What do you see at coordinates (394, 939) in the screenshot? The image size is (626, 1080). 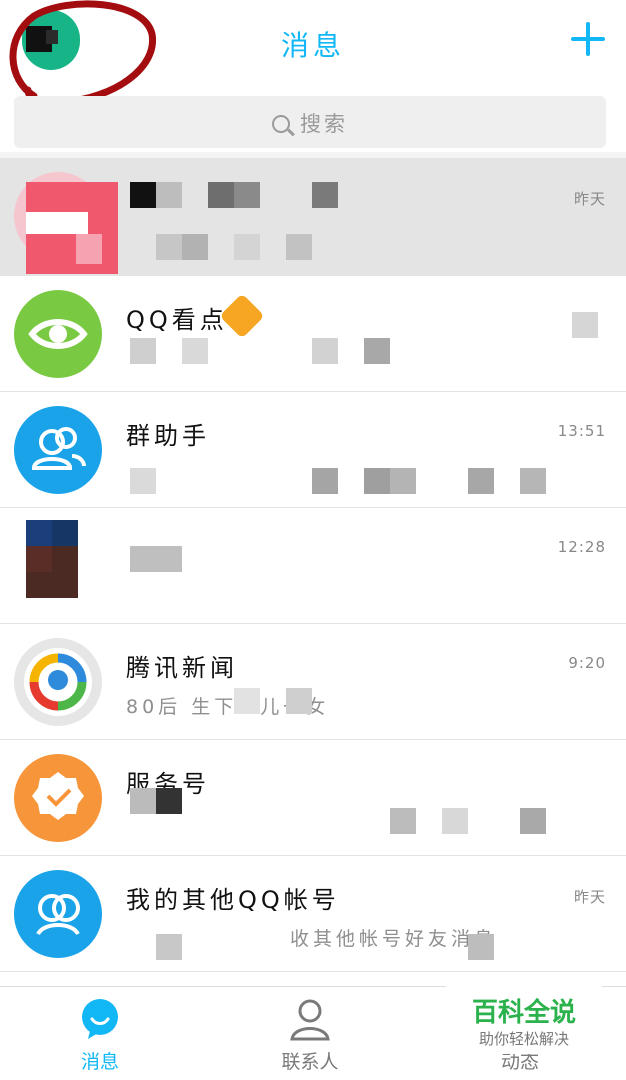 I see `conversation-preview: 收其他帐号好友消息` at bounding box center [394, 939].